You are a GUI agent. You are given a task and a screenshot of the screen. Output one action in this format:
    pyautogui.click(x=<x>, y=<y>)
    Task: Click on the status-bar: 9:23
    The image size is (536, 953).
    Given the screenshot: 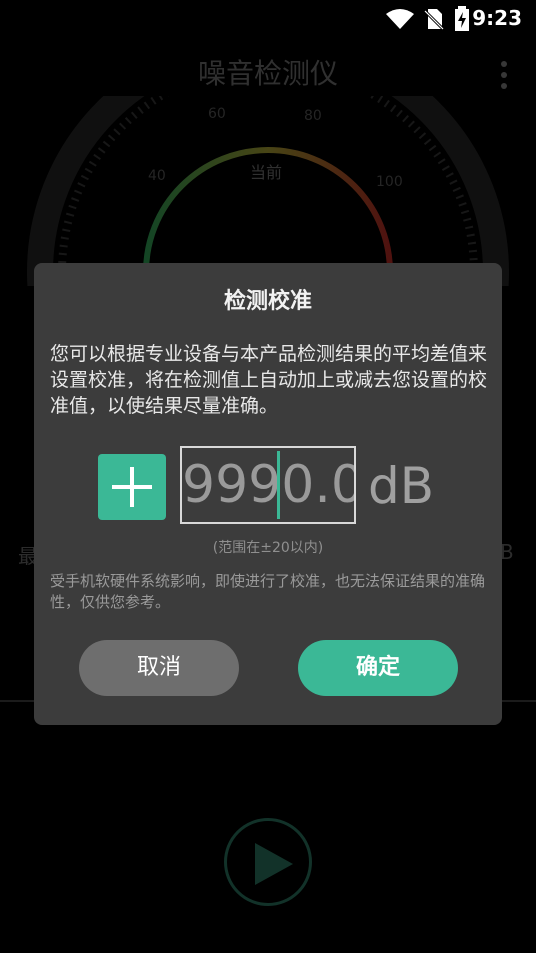 What is the action you would take?
    pyautogui.click(x=268, y=18)
    